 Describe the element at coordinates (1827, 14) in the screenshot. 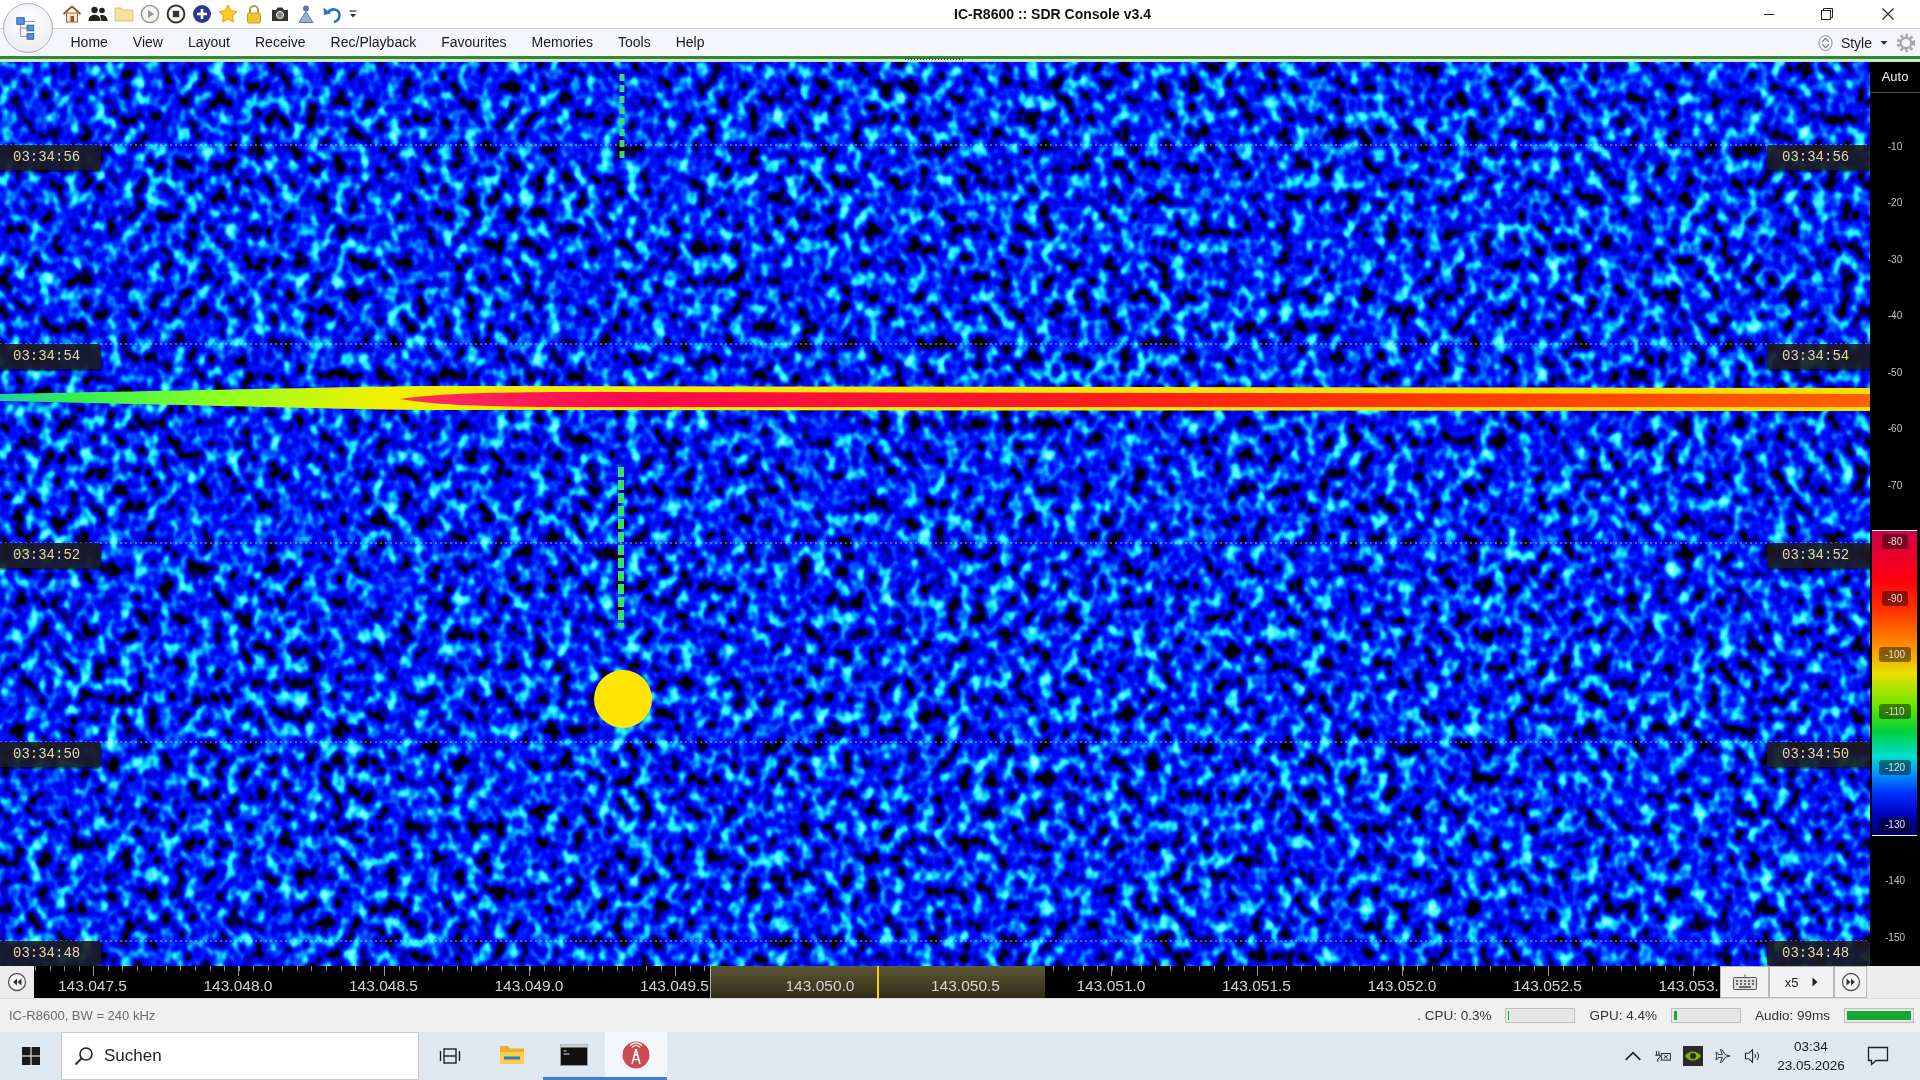

I see `restore-icon` at that location.